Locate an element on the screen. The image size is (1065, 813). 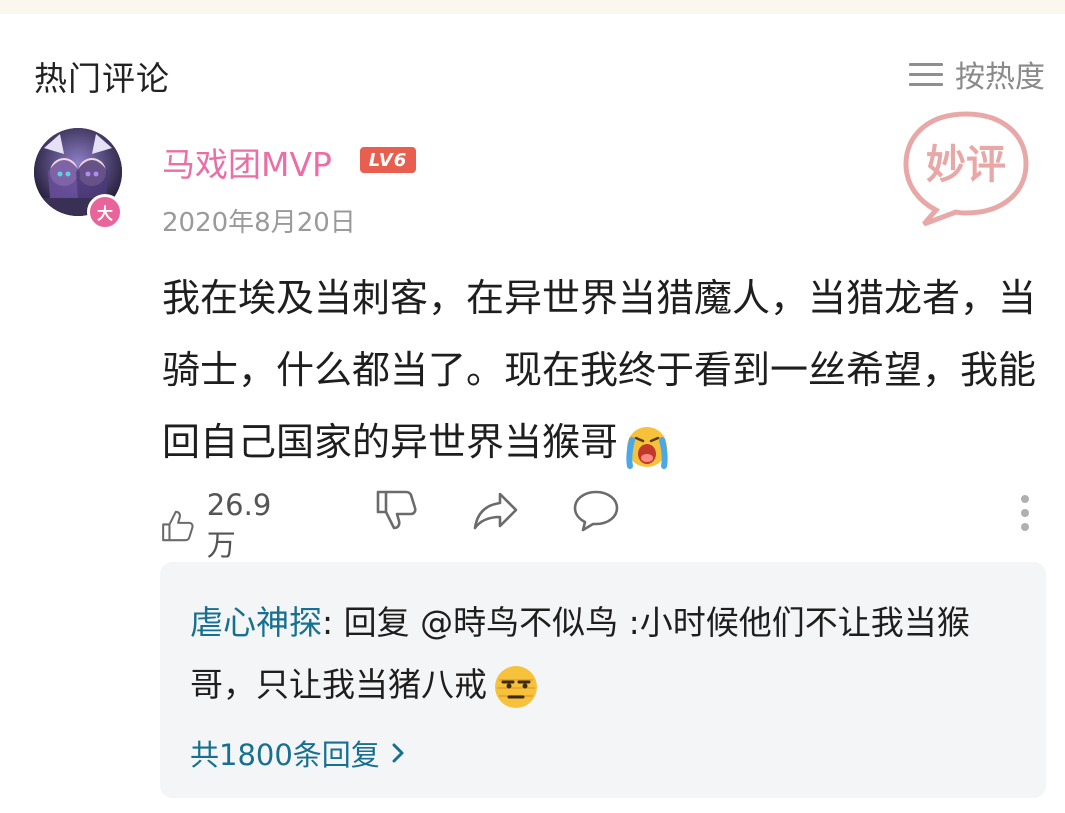
thumbs-down-icon is located at coordinates (396, 510).